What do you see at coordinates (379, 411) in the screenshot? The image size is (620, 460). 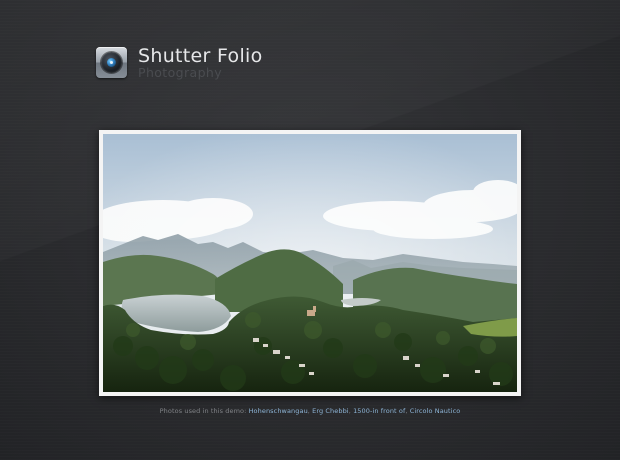 I see `credit-link-1500-in-front-of: 1500-in front of` at bounding box center [379, 411].